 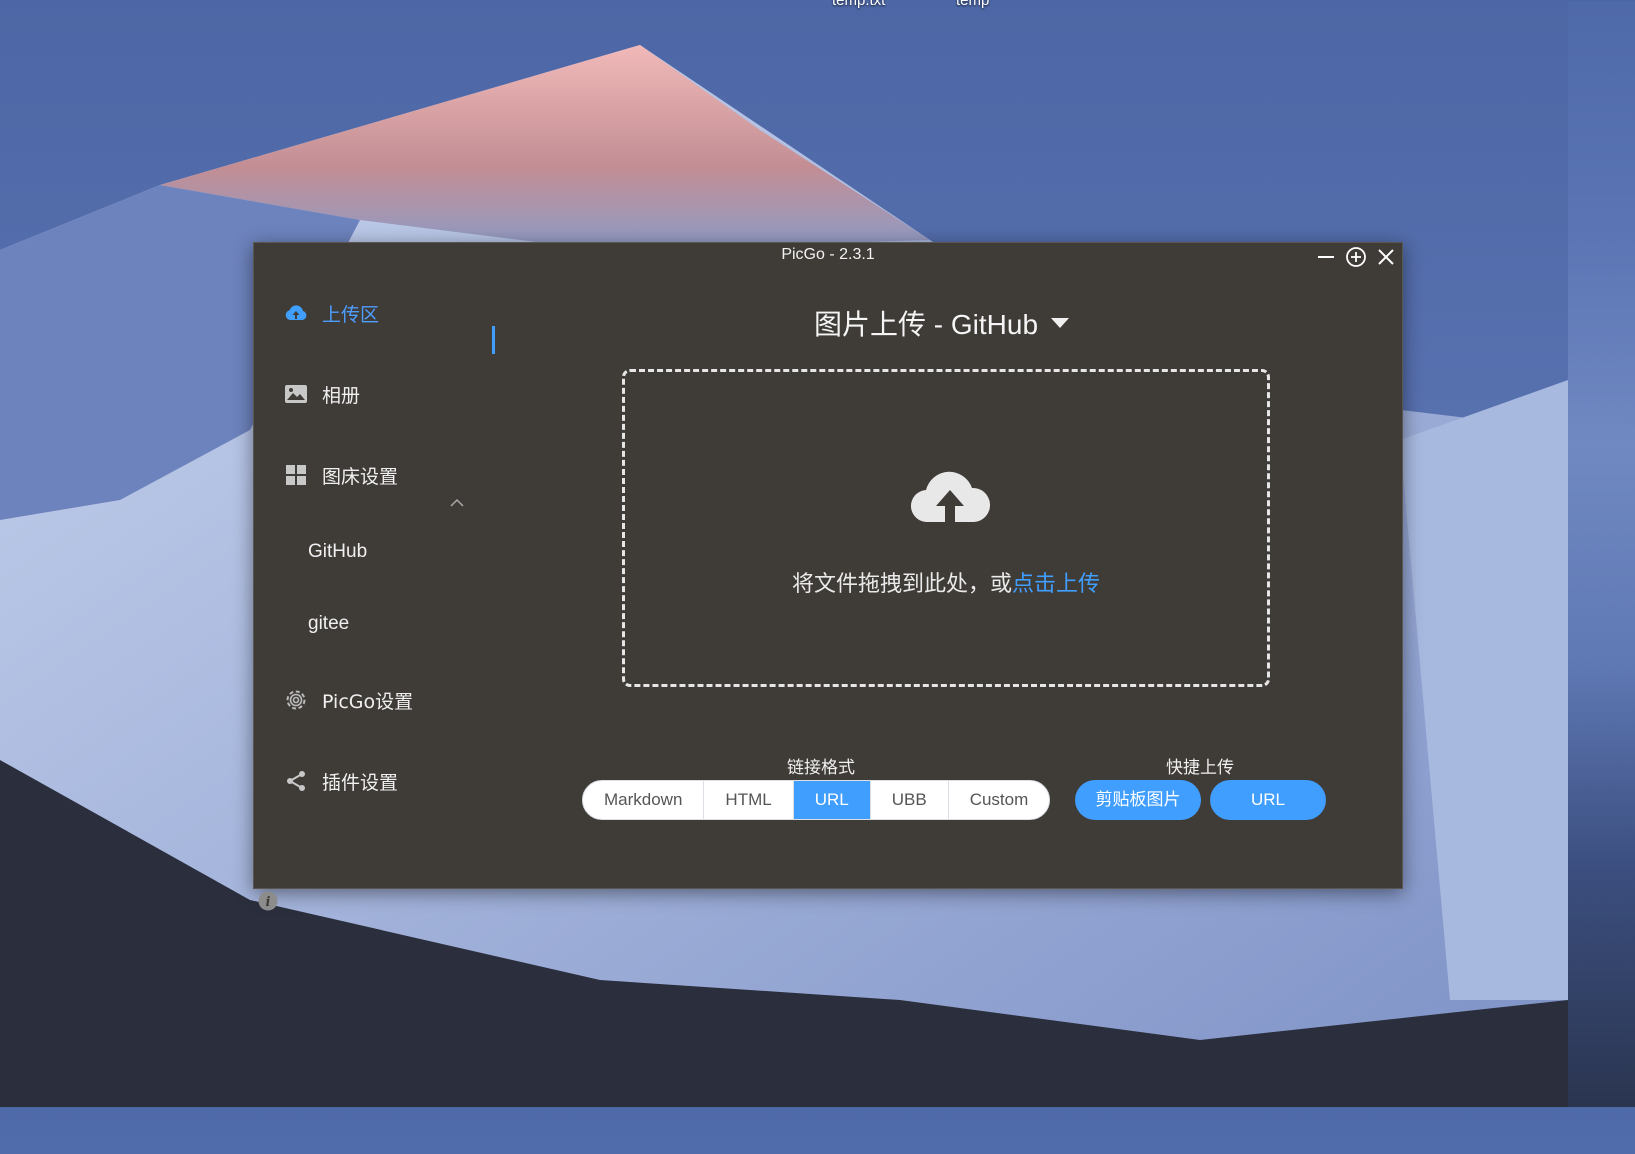 I want to click on gear-icon, so click(x=296, y=700).